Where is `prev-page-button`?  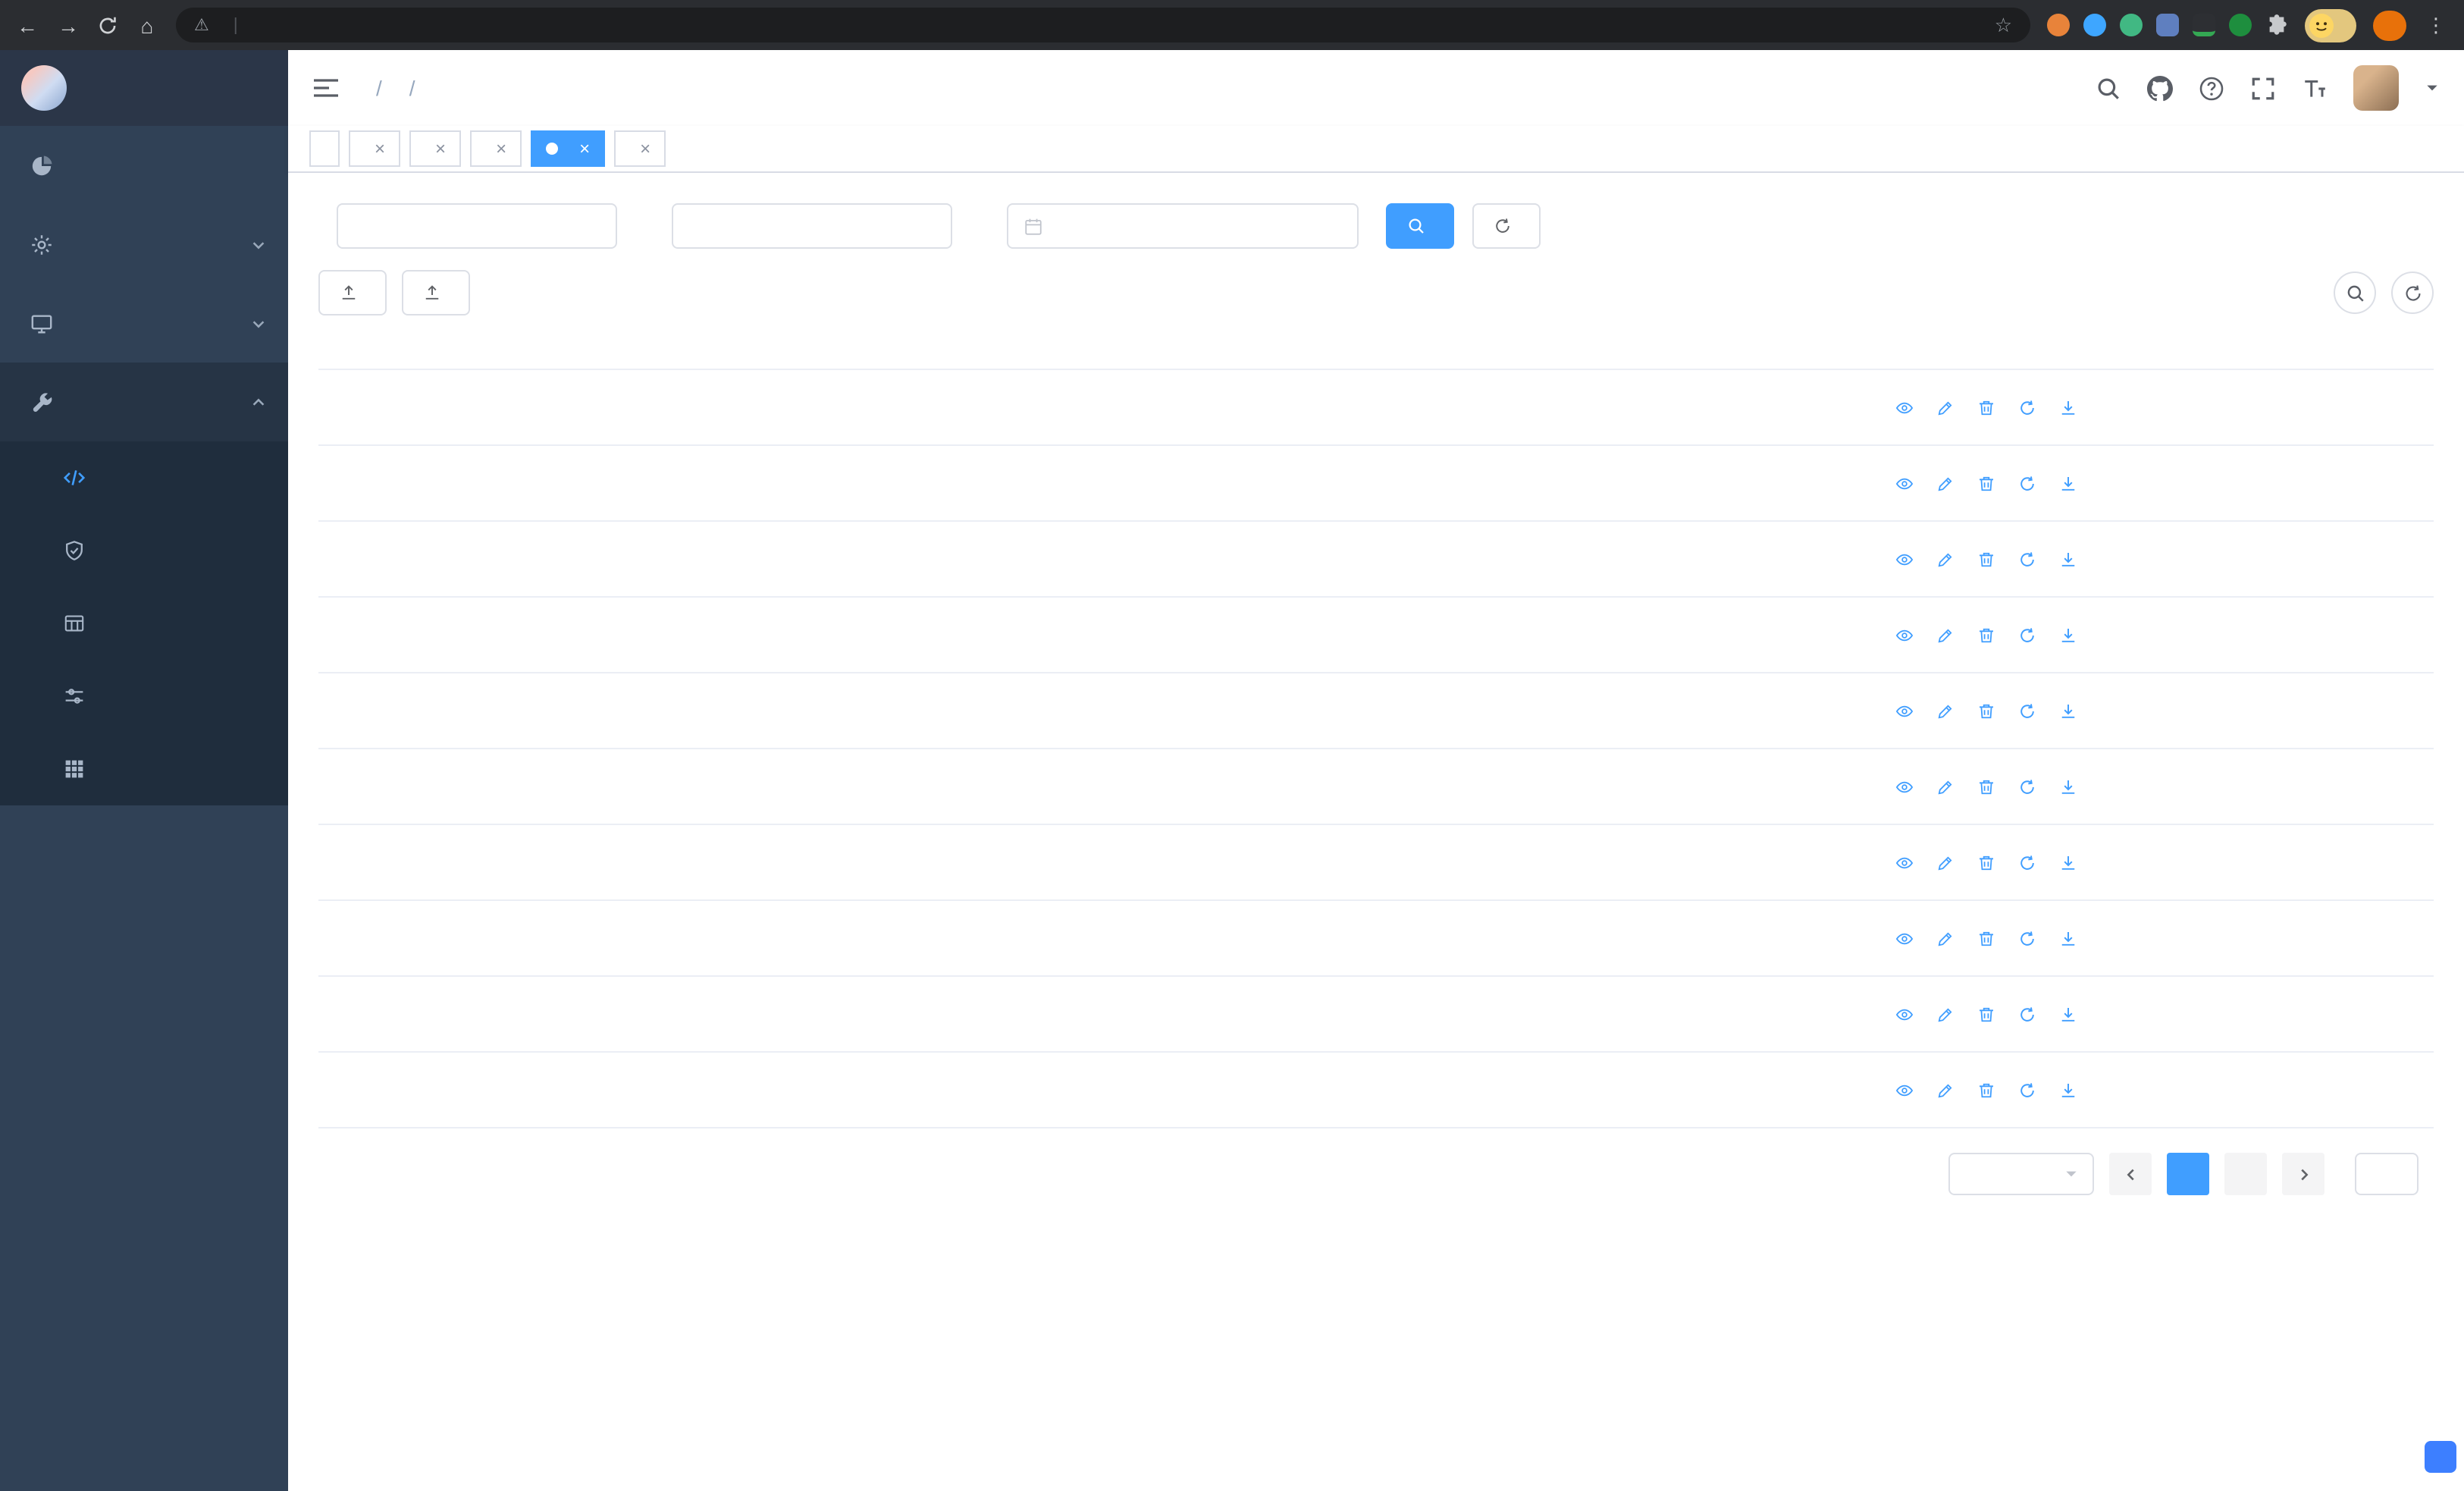
prev-page-button is located at coordinates (2130, 1174).